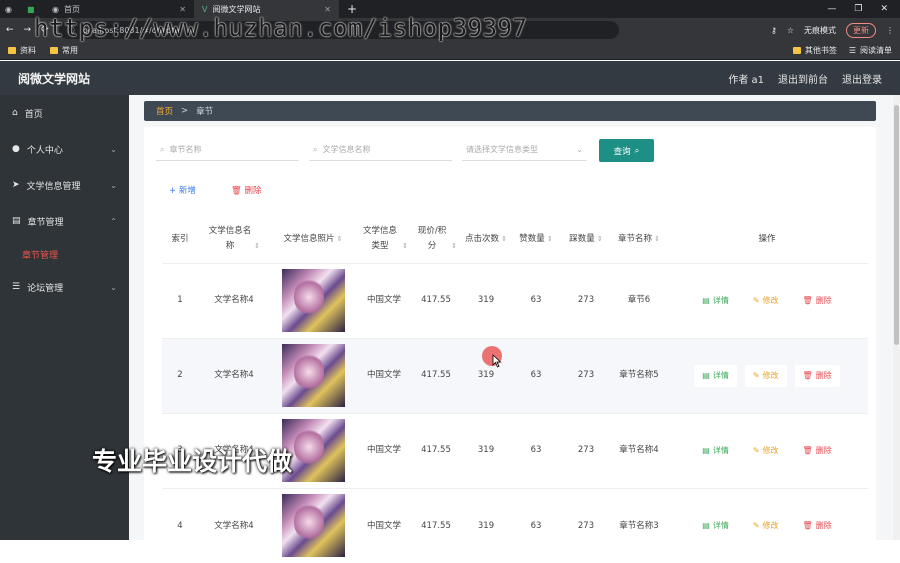 This screenshot has height=563, width=900. I want to click on chevron-up-icon: ⌃, so click(113, 221).